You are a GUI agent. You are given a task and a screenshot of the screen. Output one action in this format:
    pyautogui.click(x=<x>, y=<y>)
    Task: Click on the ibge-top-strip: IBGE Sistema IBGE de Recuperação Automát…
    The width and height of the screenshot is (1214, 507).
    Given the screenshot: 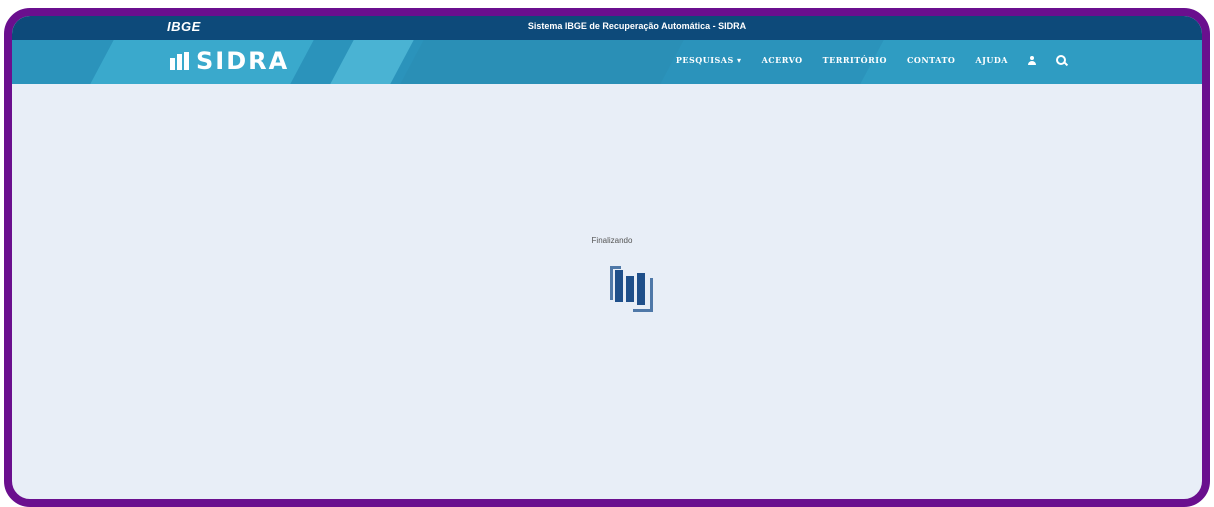 What is the action you would take?
    pyautogui.click(x=607, y=28)
    